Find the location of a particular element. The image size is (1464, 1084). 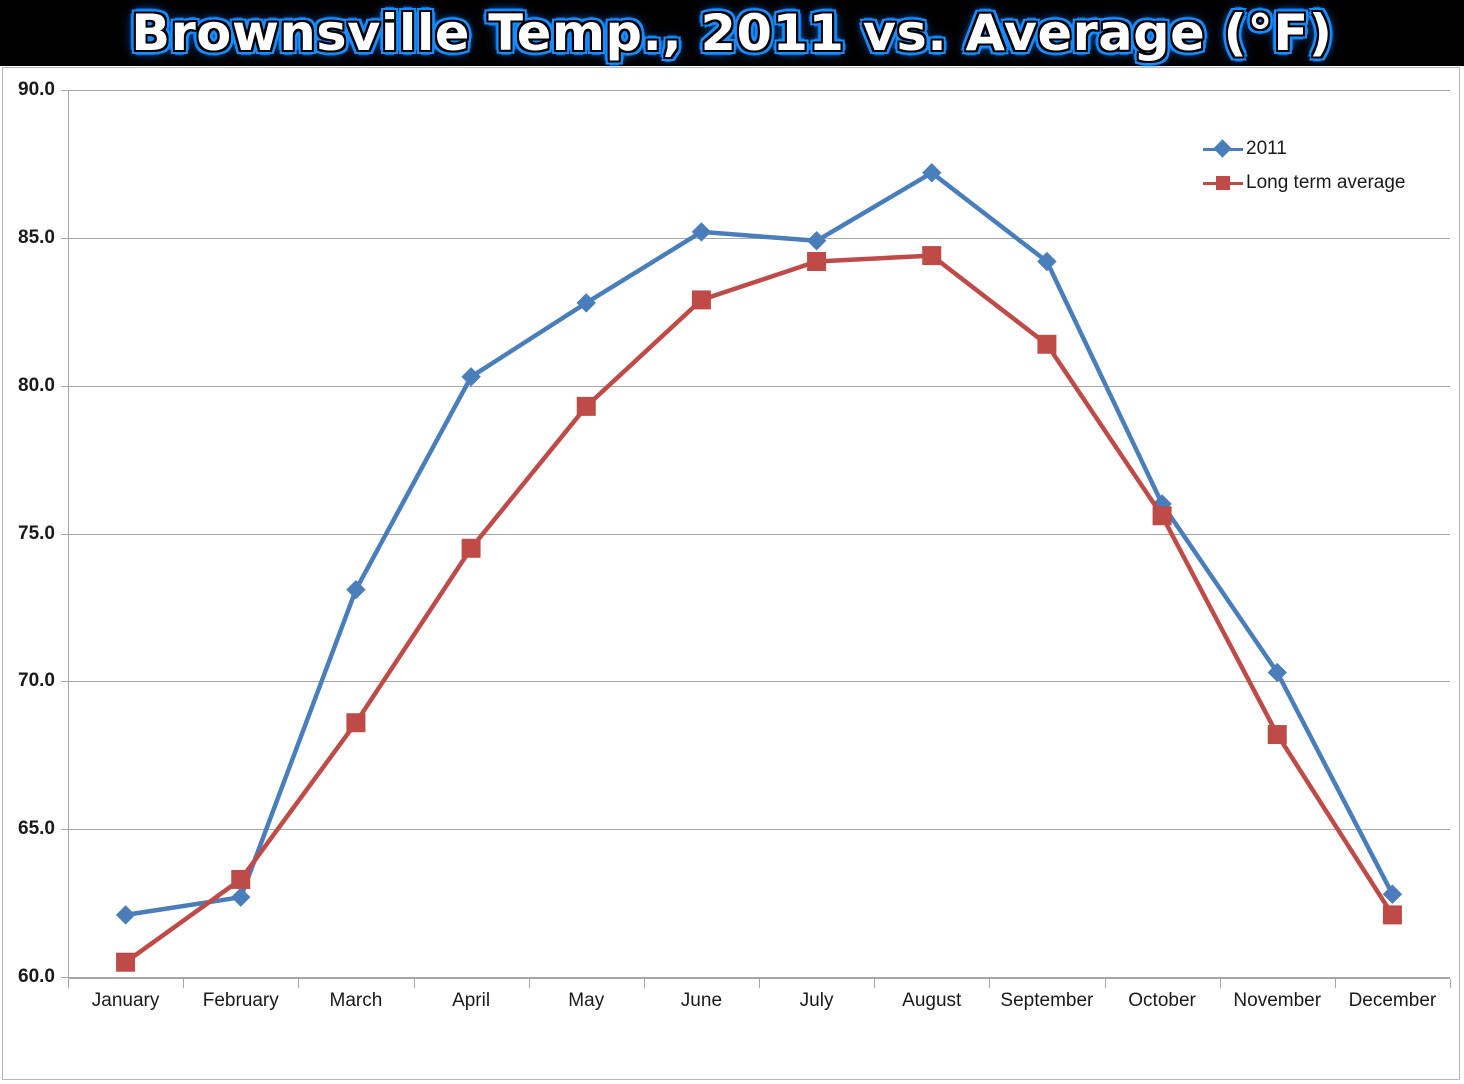

y-axis-tick-label: 75.0 is located at coordinates (36, 533).